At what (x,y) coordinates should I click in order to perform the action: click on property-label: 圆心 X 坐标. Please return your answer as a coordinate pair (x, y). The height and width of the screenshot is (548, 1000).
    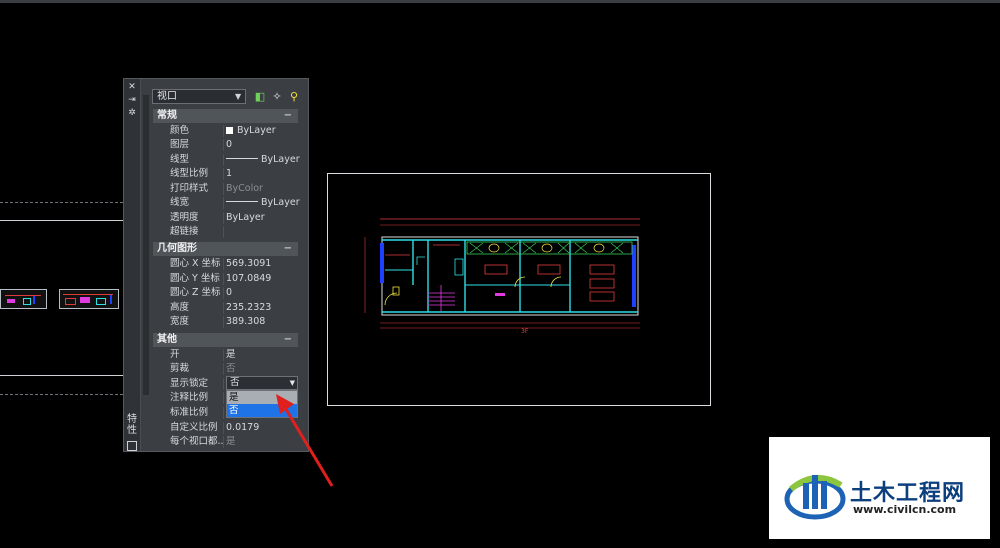
    Looking at the image, I should click on (195, 263).